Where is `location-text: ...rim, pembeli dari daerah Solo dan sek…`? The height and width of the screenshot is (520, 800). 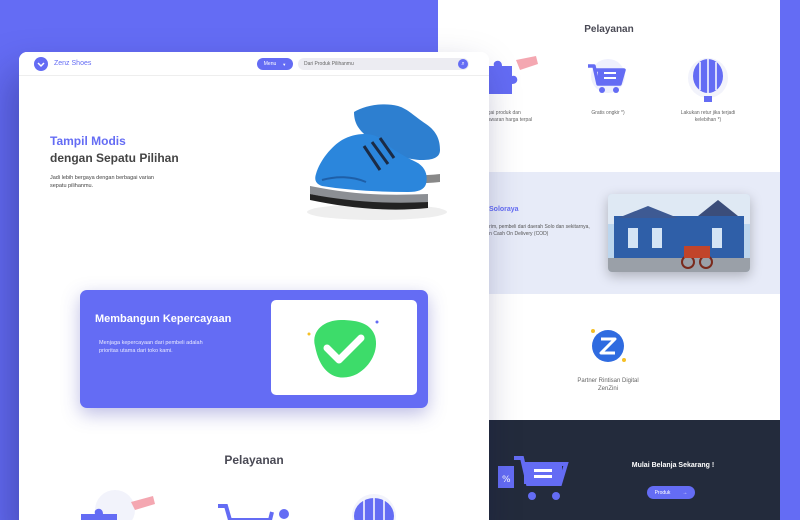 location-text: ...rim, pembeli dari daerah Solo dan sek… is located at coordinates (537, 230).